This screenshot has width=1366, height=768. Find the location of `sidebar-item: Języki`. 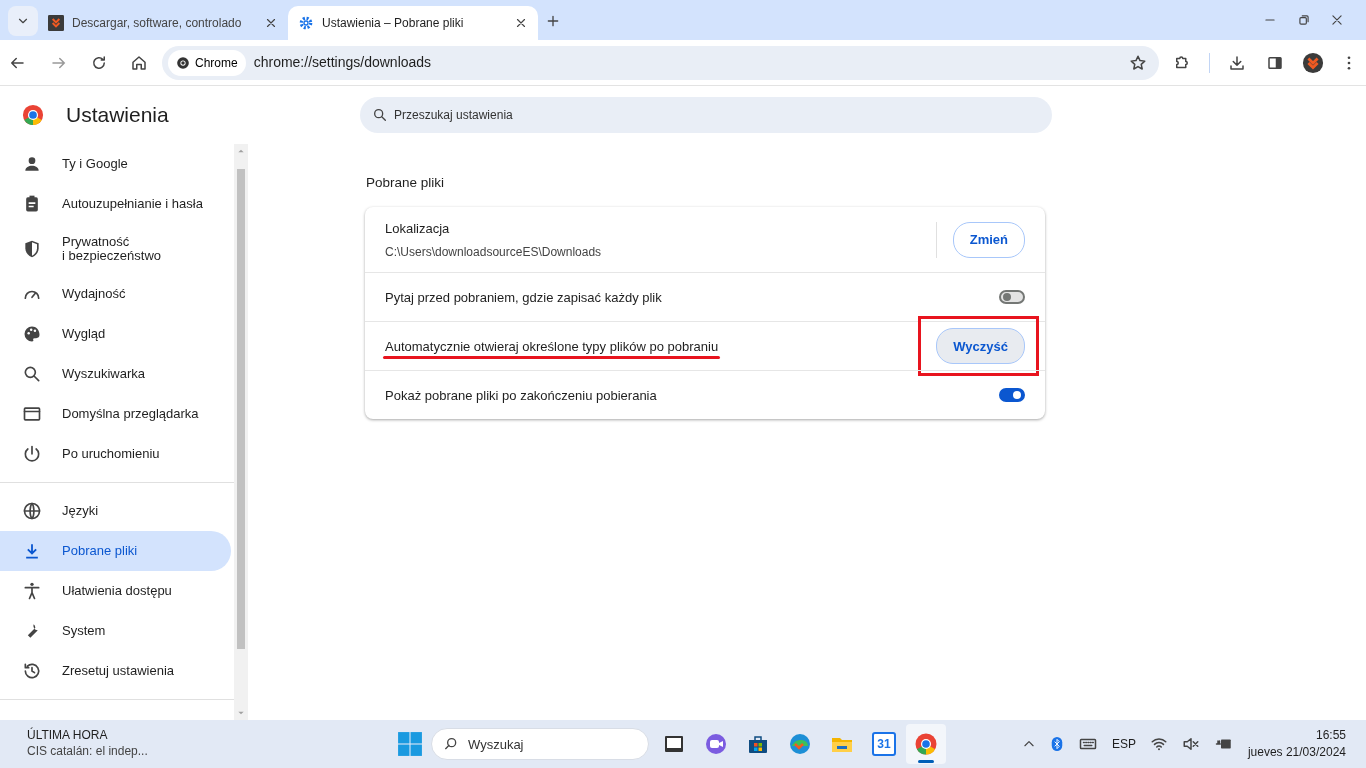

sidebar-item: Języki is located at coordinates (115, 511).